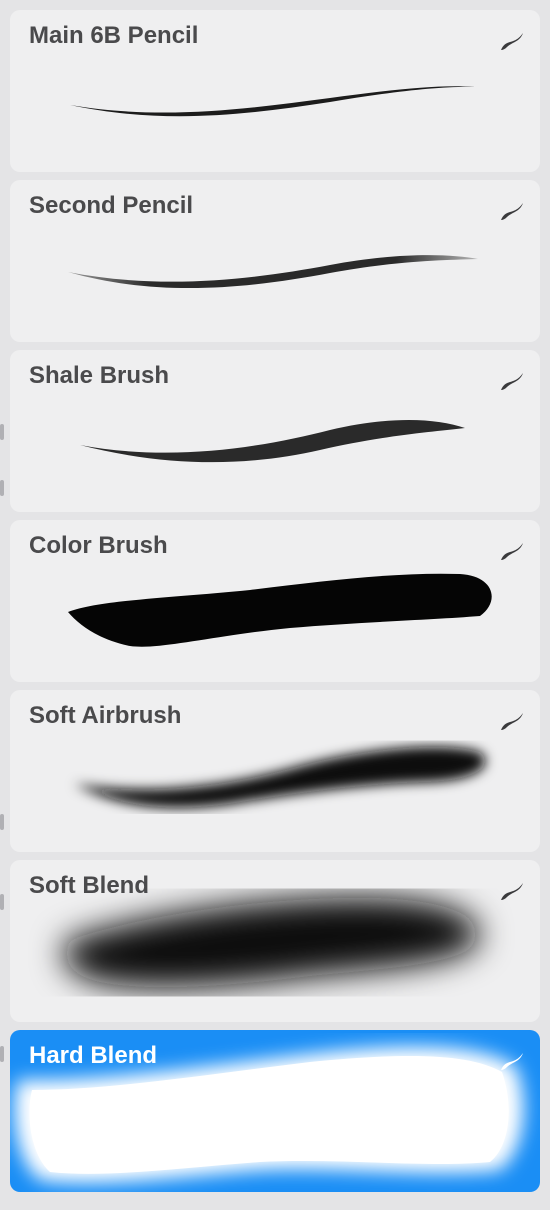 The image size is (550, 1210). Describe the element at coordinates (89, 885) in the screenshot. I see `brush-name: Soft Blend` at that location.